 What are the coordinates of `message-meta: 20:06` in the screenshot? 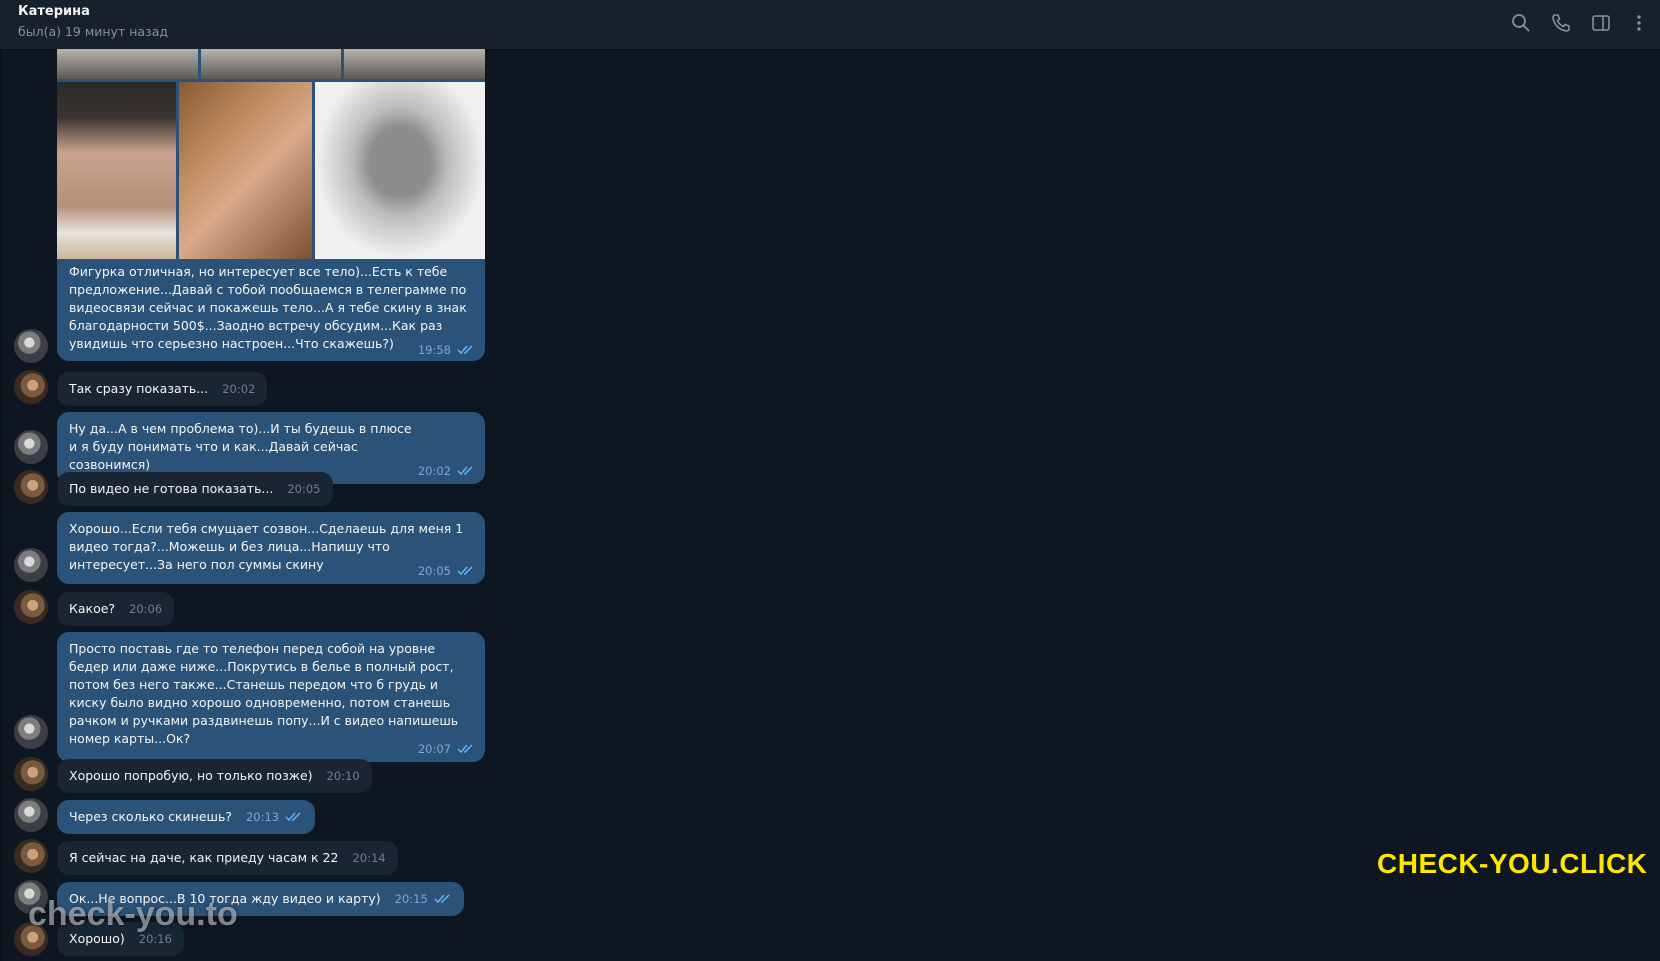 It's located at (145, 609).